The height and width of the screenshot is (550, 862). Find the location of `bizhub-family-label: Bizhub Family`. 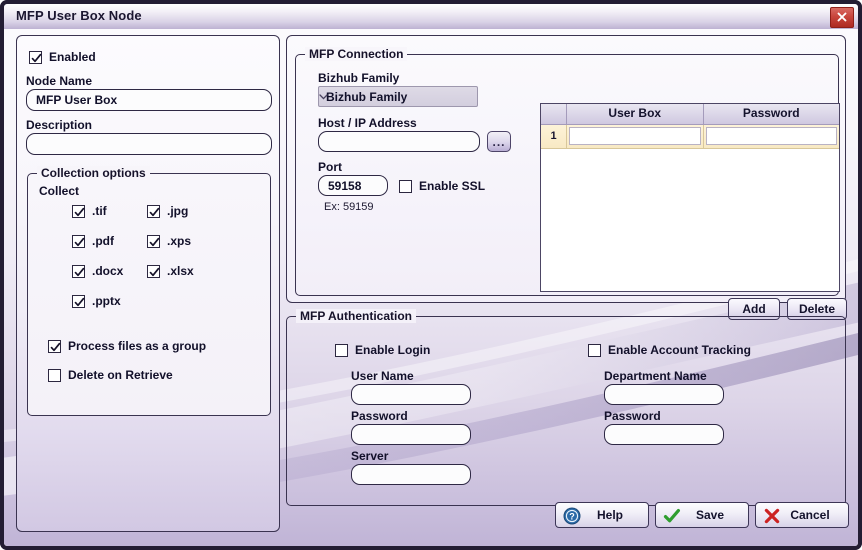

bizhub-family-label: Bizhub Family is located at coordinates (359, 78).